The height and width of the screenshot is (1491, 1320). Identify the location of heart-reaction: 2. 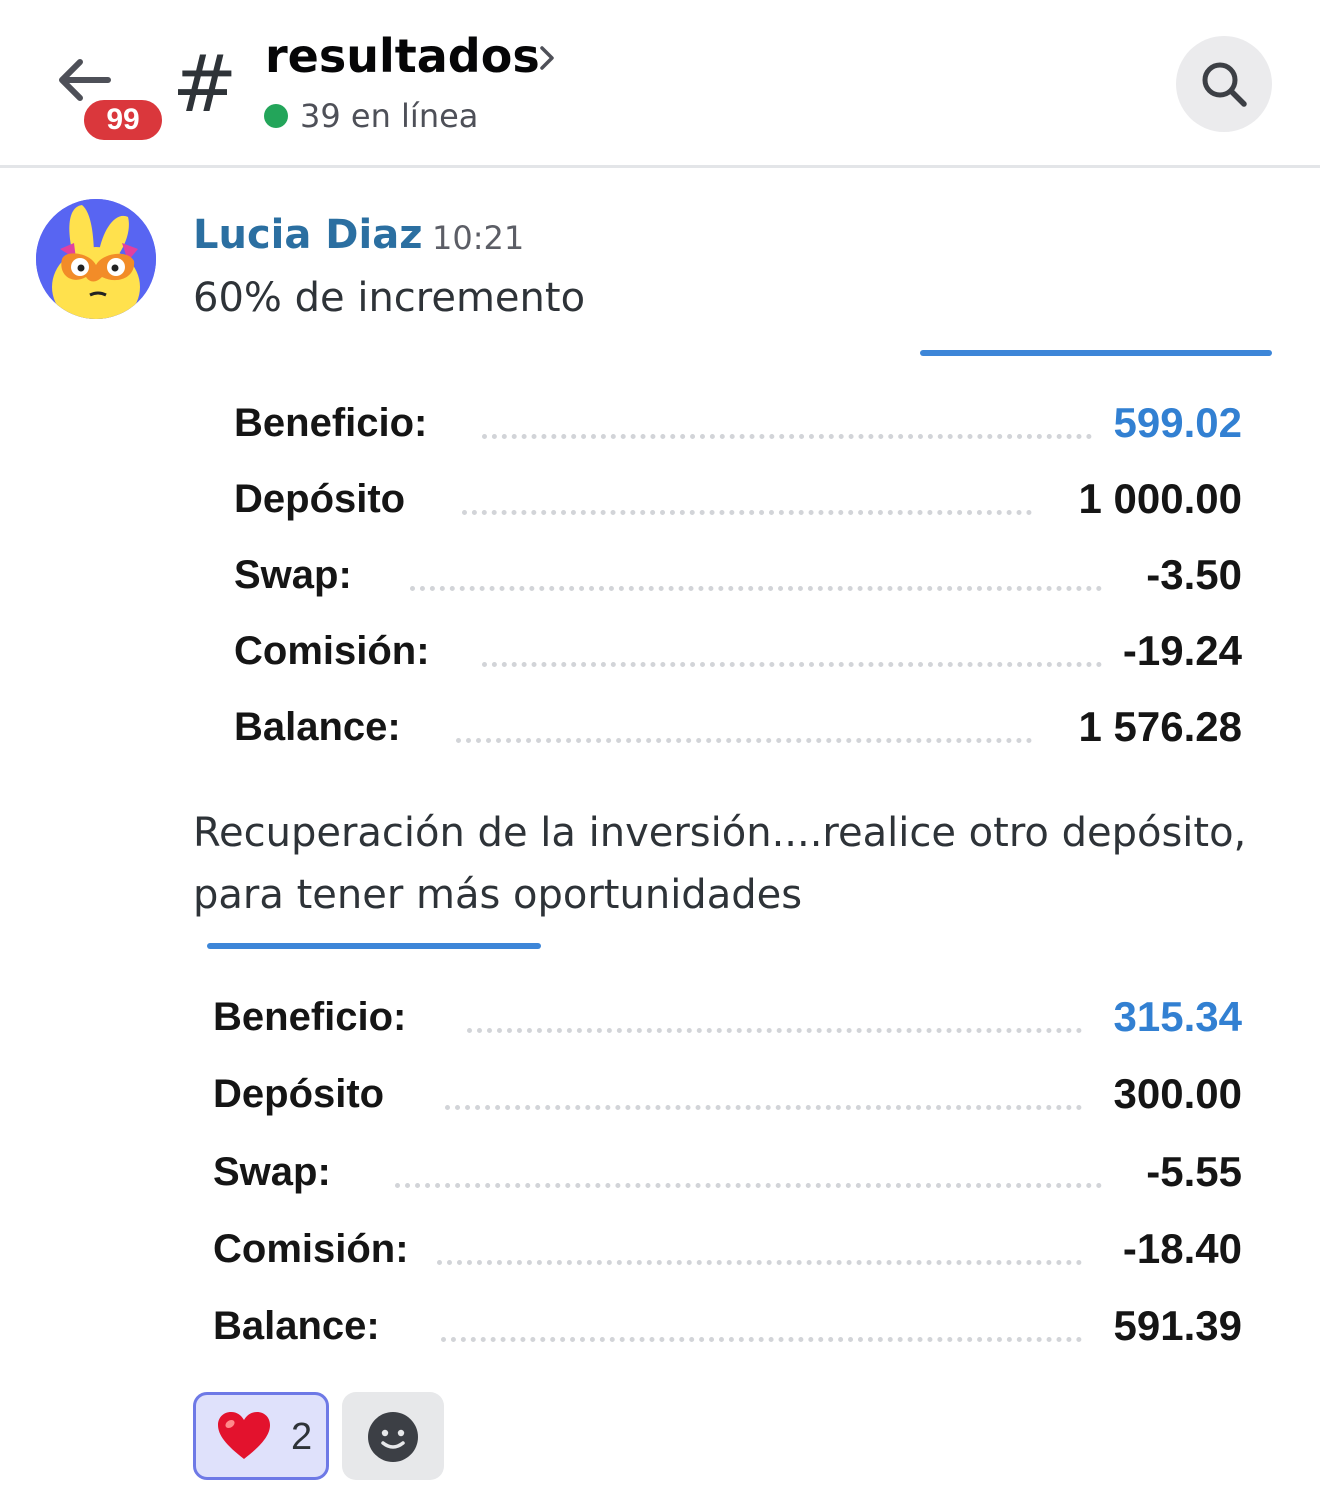
(261, 1436).